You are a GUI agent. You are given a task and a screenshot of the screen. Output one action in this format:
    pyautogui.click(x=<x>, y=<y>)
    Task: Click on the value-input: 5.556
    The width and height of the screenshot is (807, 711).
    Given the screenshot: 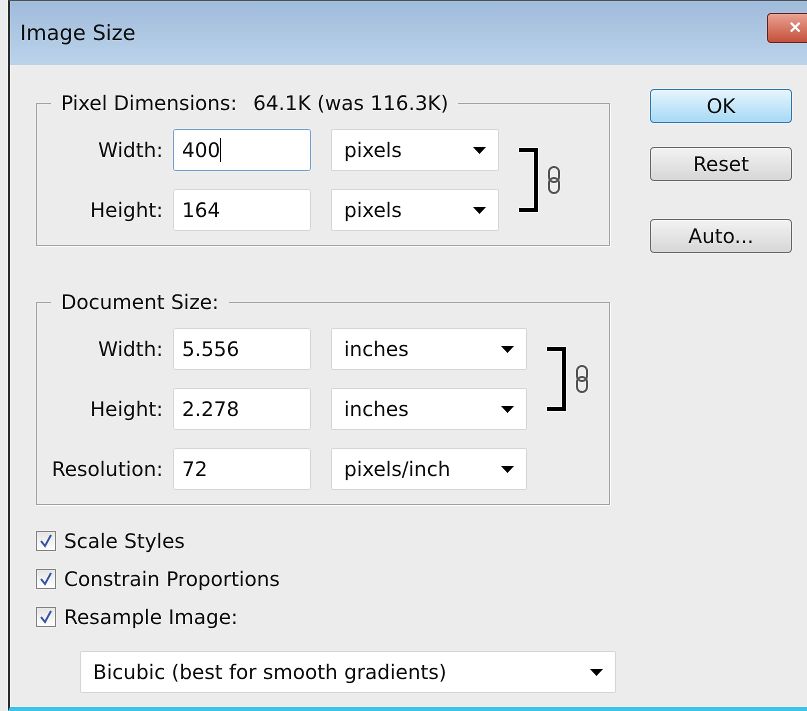 What is the action you would take?
    pyautogui.click(x=242, y=349)
    